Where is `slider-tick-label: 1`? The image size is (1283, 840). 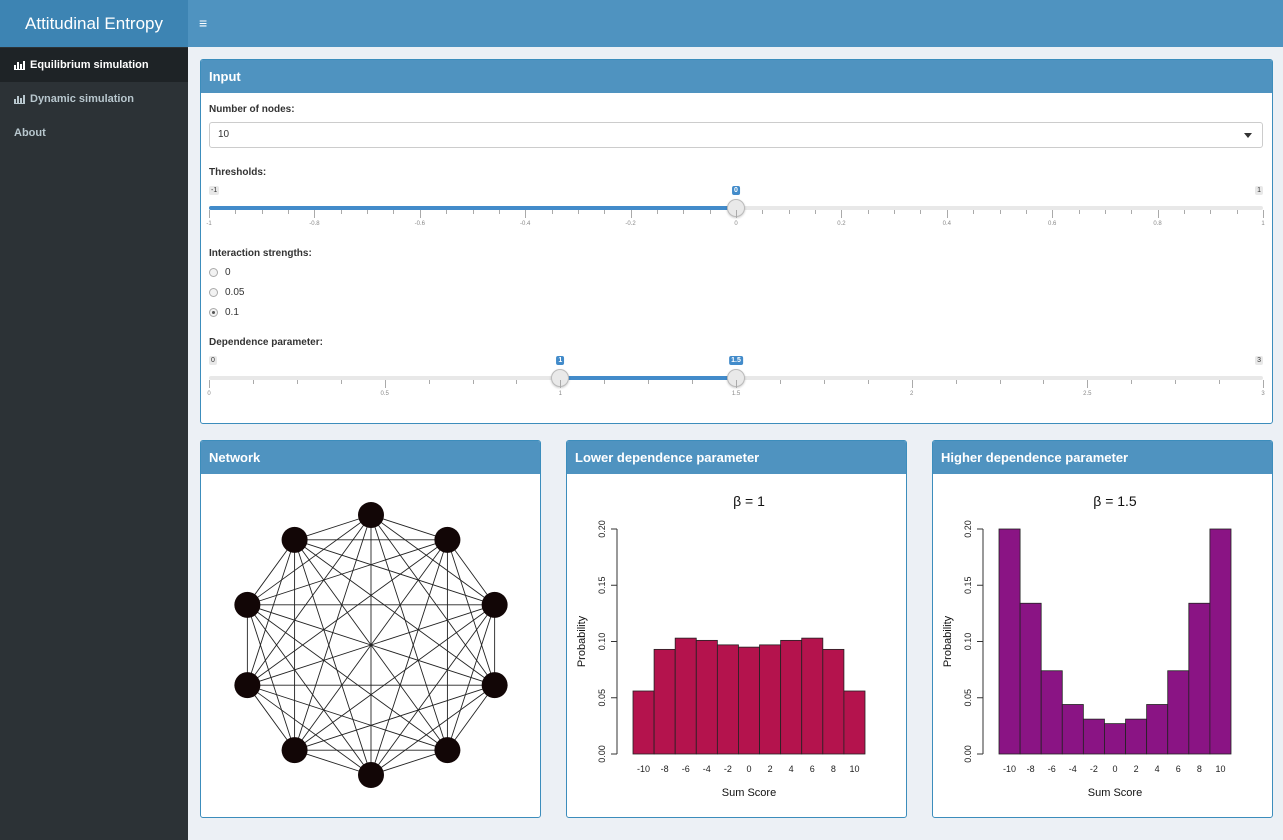
slider-tick-label: 1 is located at coordinates (560, 394).